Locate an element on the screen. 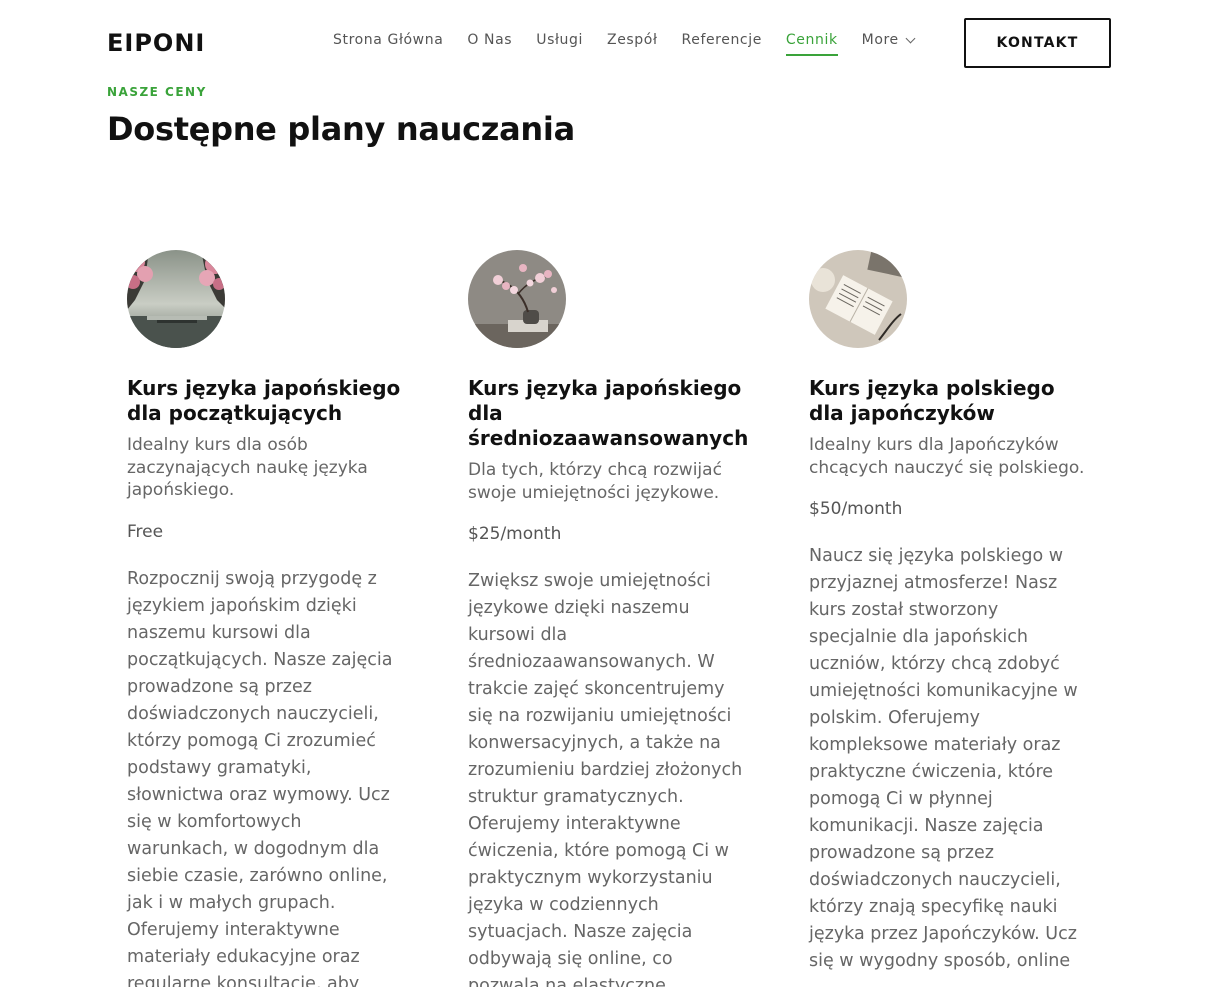  nav-item-strona-glowna: Strona Główna is located at coordinates (388, 43).